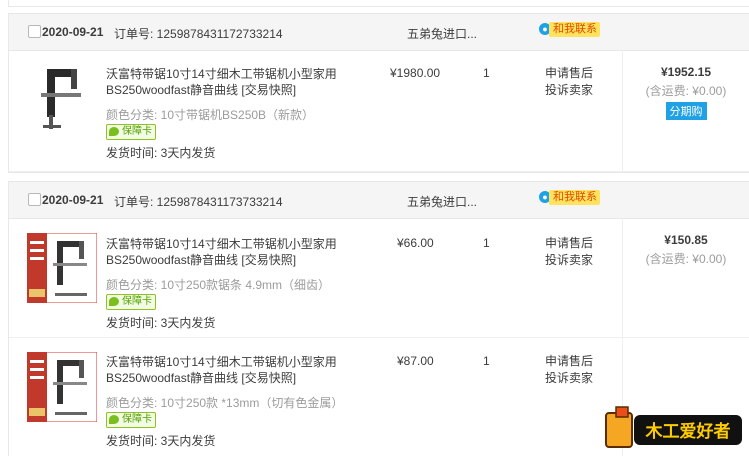 The image size is (749, 456). Describe the element at coordinates (415, 361) in the screenshot. I see `unit-price: ¥87.00` at that location.